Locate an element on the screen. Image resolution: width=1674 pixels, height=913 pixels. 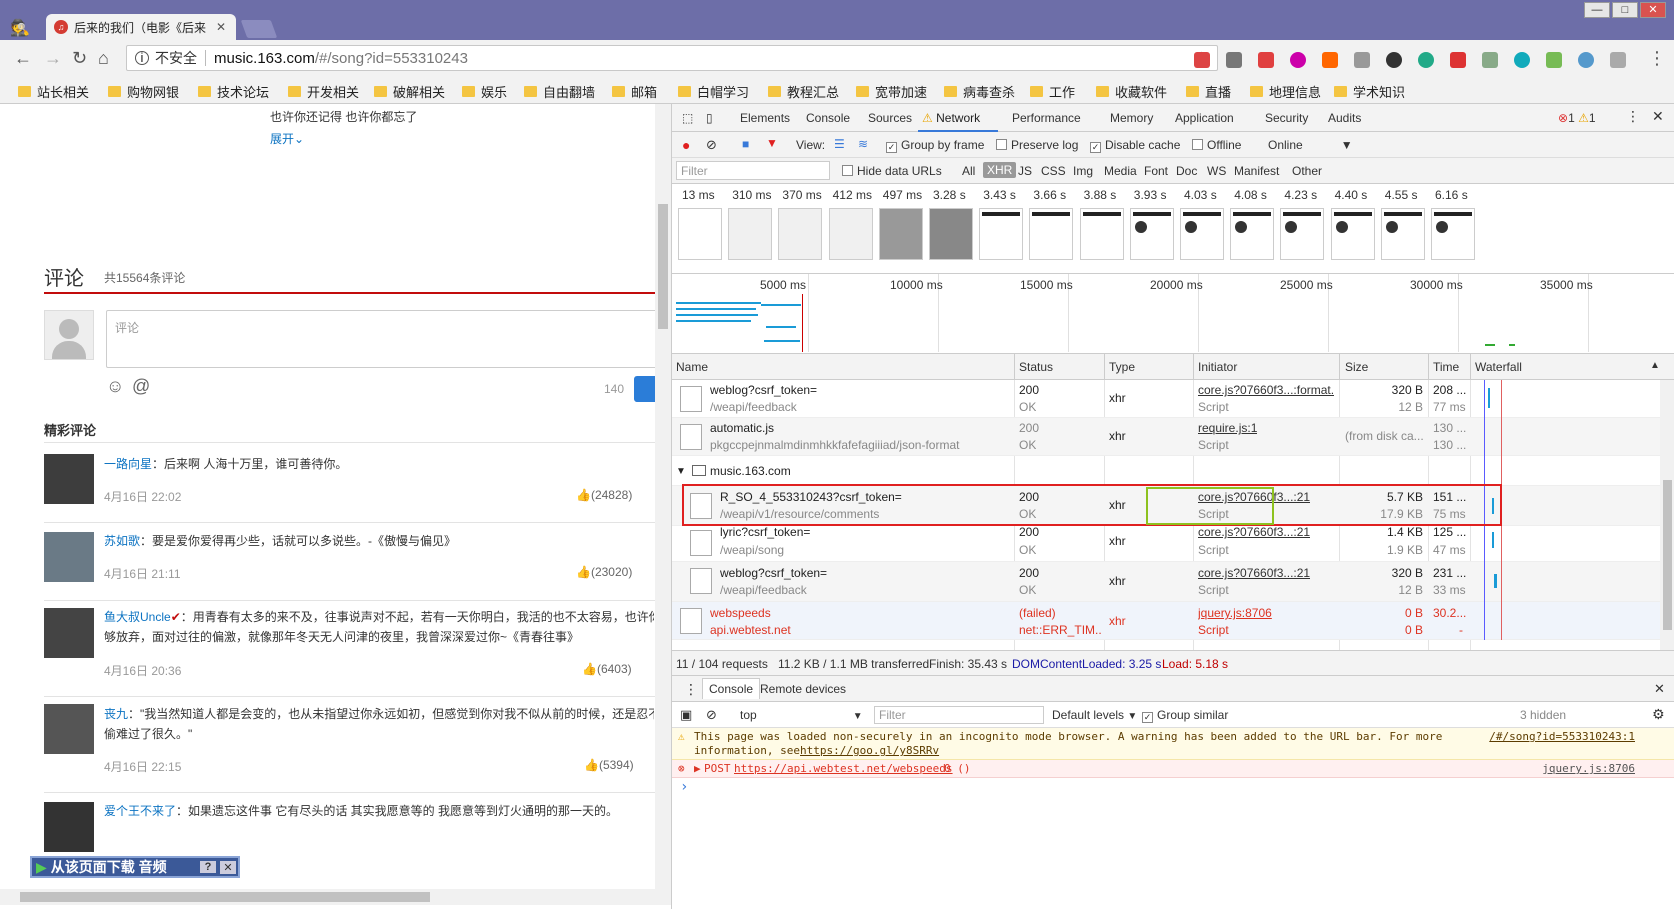
bookmark-folder: 直播 is located at coordinates (1208, 91).